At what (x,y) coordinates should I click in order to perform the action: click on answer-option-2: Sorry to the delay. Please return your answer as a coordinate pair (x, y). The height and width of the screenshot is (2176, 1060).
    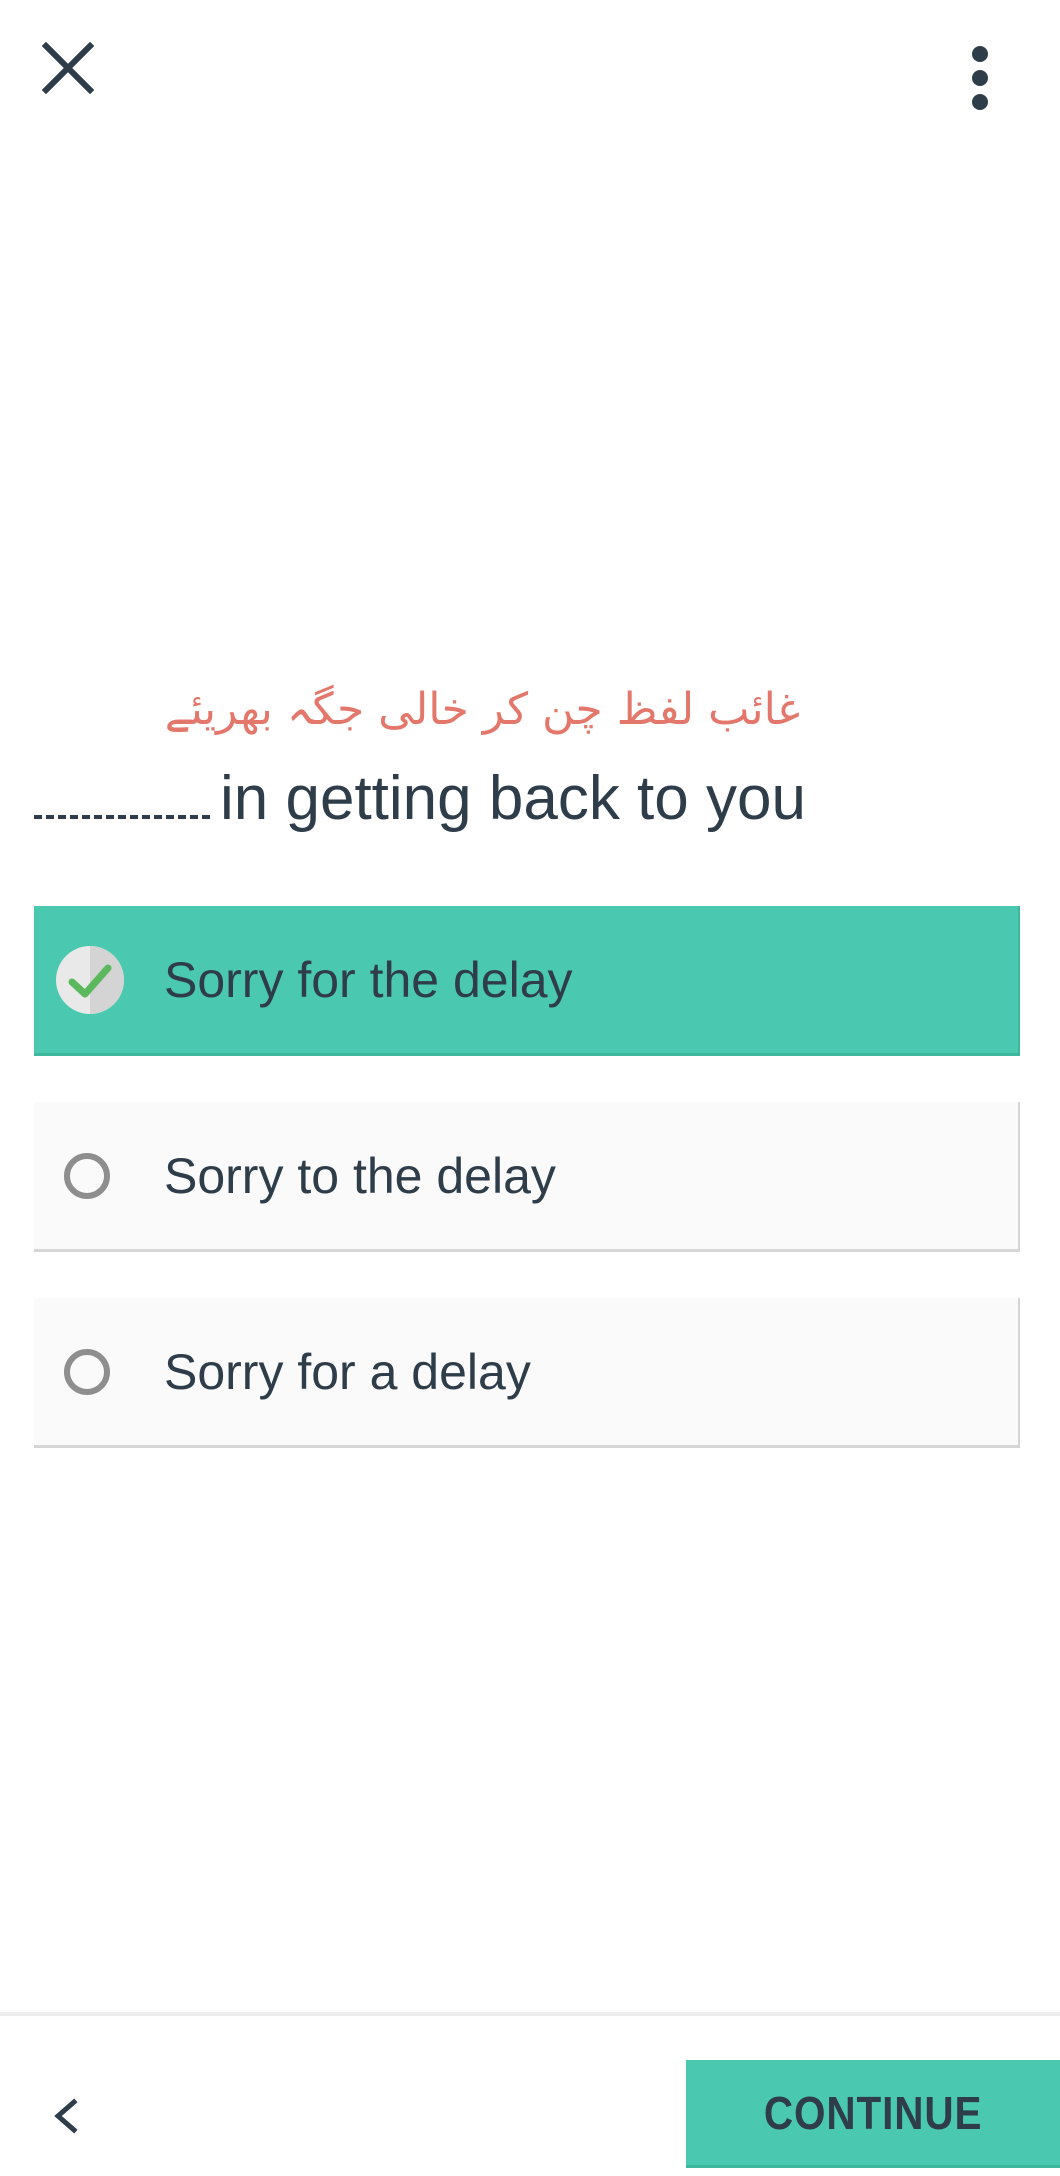
    Looking at the image, I should click on (527, 1177).